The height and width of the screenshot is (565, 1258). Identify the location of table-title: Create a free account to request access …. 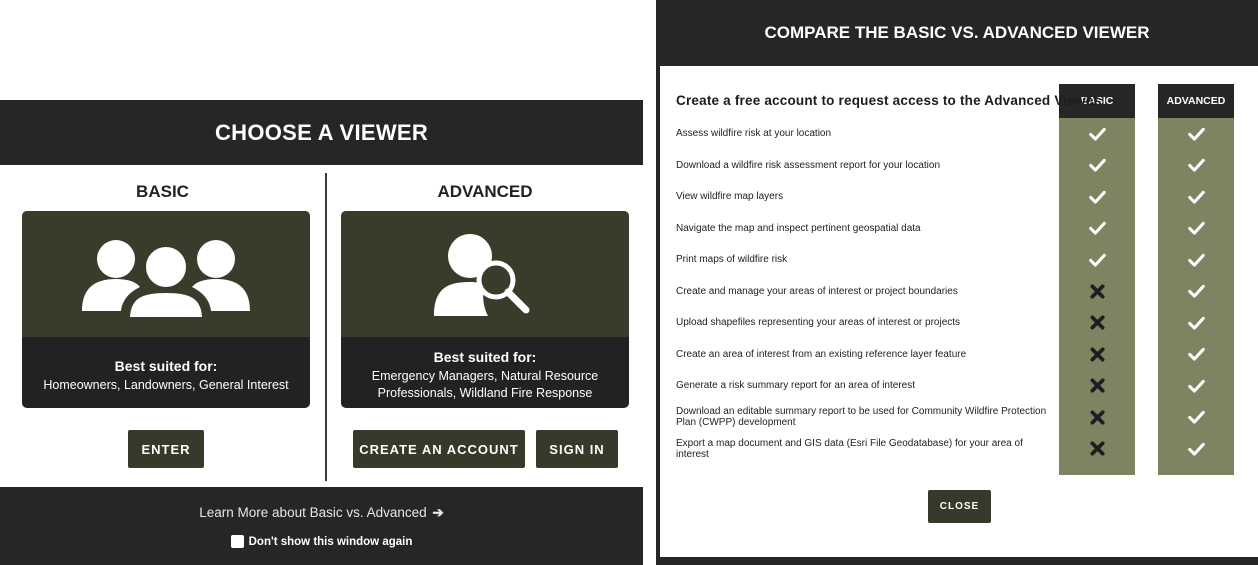
(889, 100).